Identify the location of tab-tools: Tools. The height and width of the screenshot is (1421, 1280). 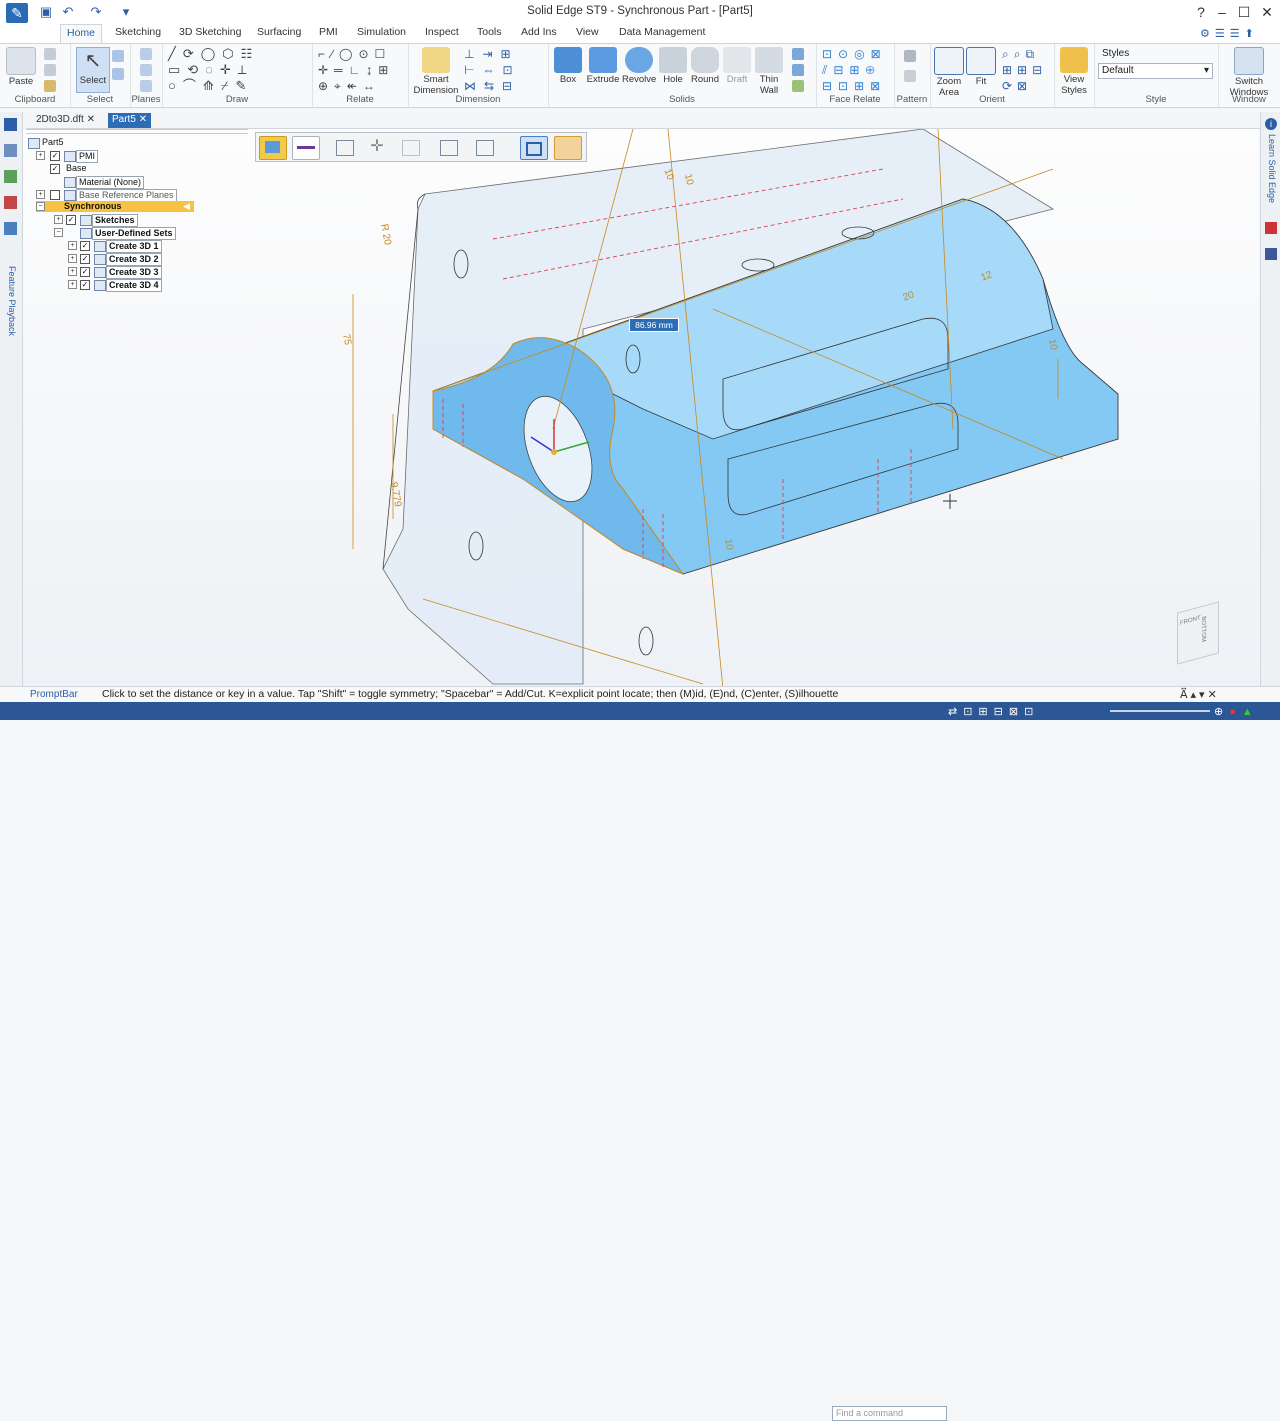
(489, 33).